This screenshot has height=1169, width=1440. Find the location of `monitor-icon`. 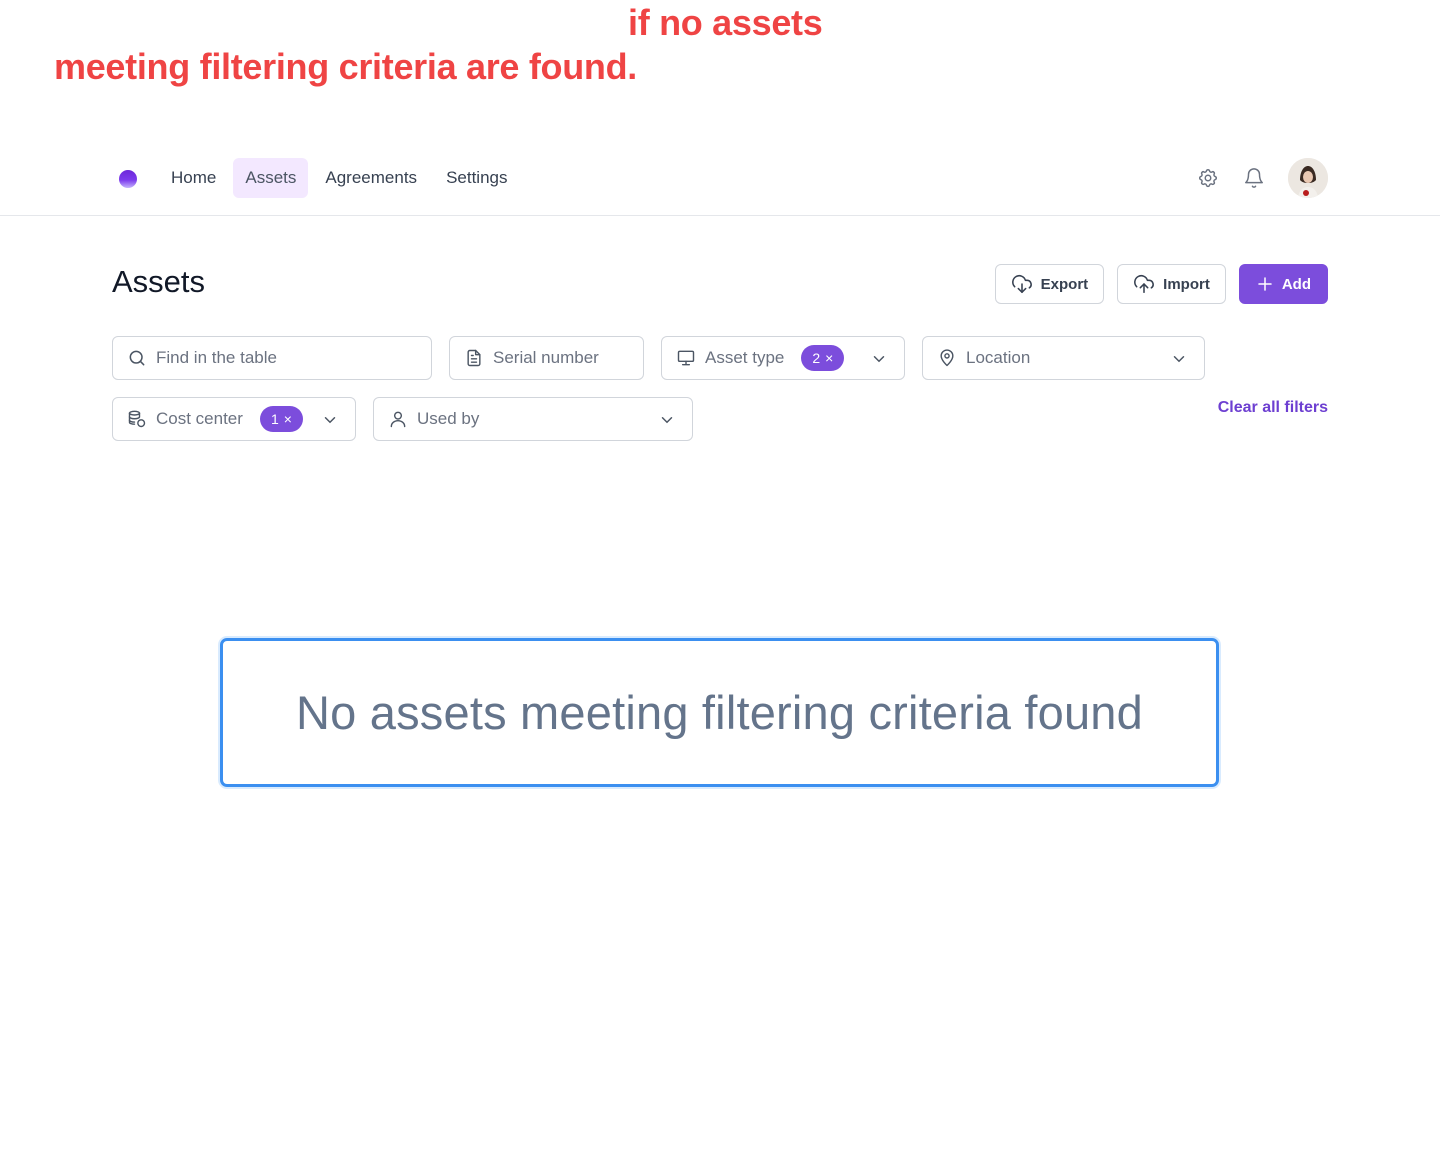

monitor-icon is located at coordinates (686, 358).